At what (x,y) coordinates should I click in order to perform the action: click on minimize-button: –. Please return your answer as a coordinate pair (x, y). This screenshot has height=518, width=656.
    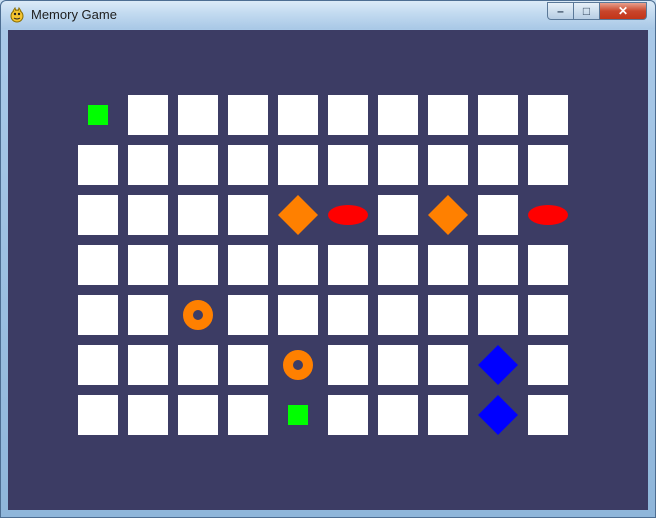
    Looking at the image, I should click on (560, 11).